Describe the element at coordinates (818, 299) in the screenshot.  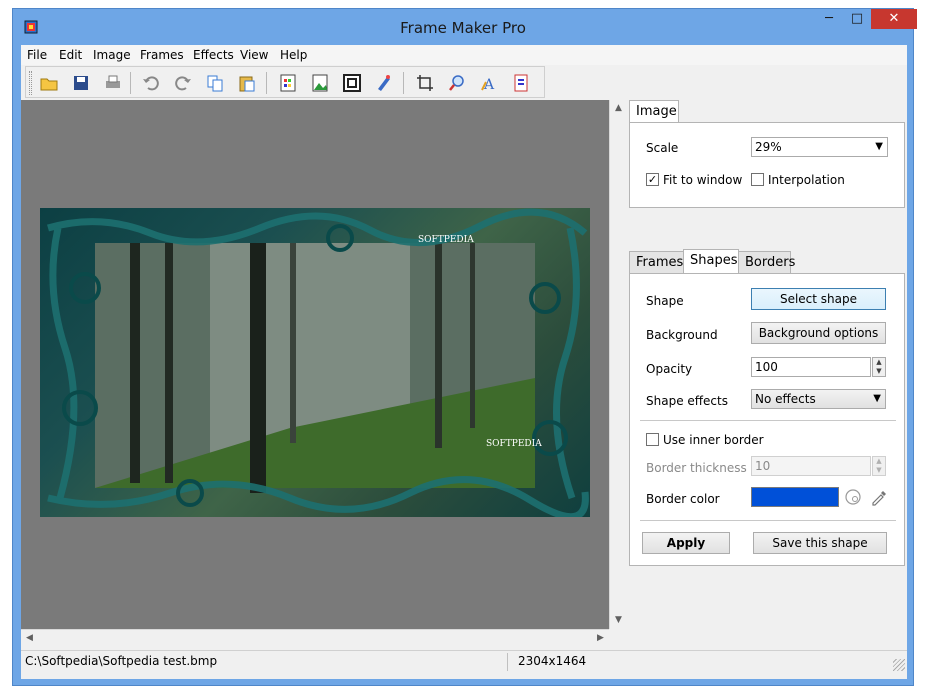
I see `select-shape-button: Select shape` at that location.